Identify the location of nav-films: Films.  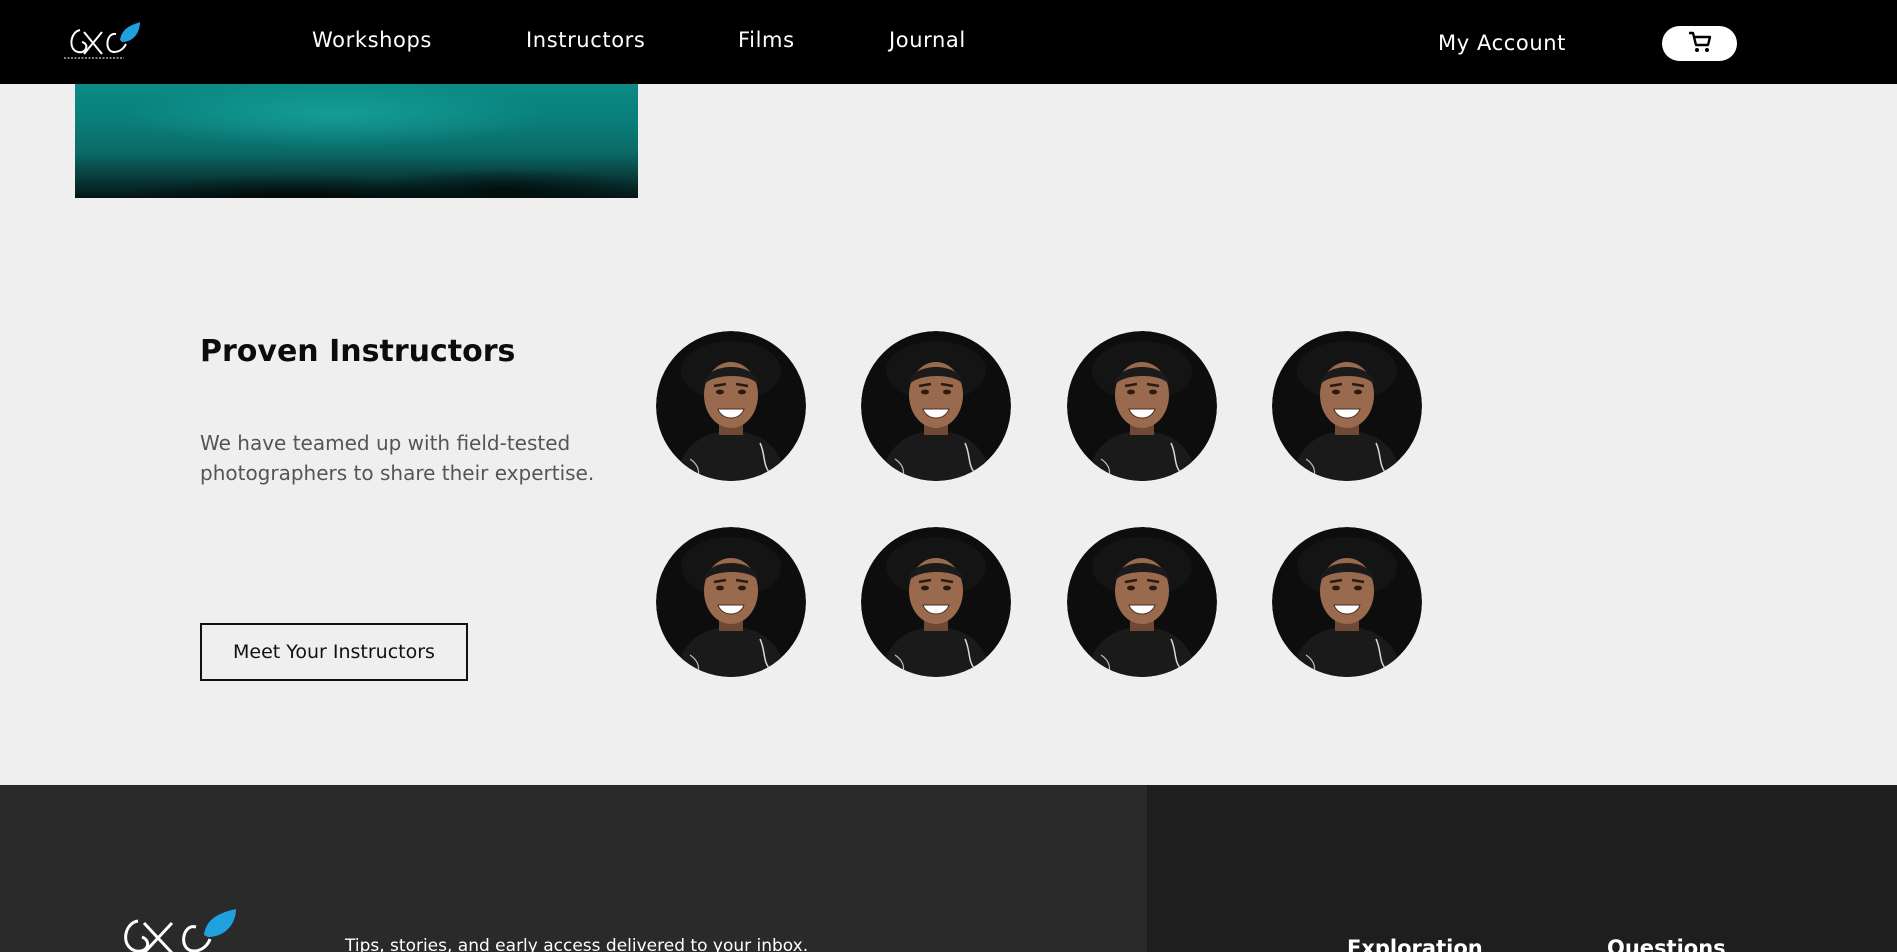
(766, 40).